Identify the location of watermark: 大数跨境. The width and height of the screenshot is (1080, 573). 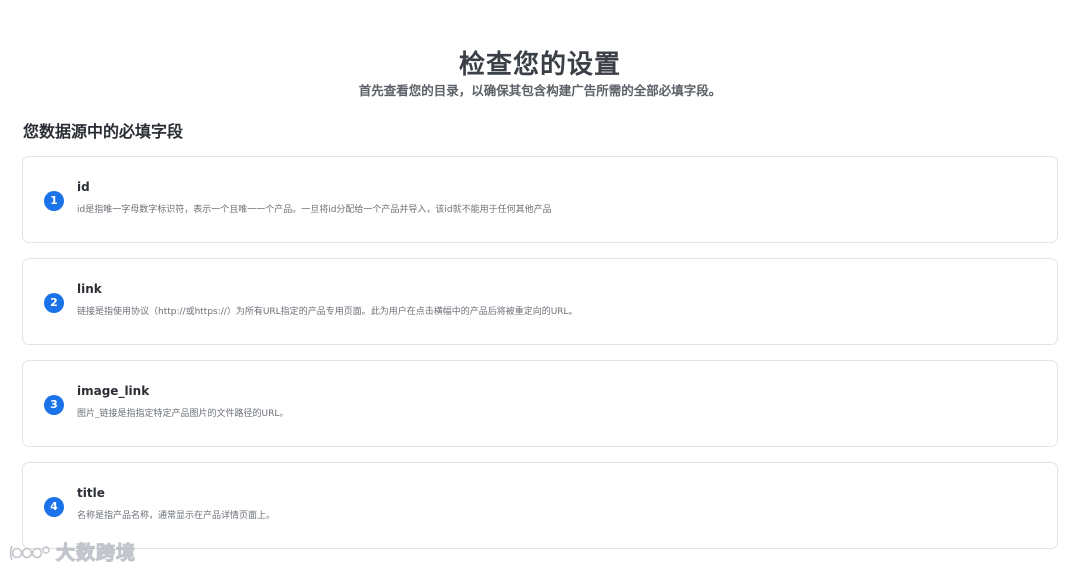
(72, 553).